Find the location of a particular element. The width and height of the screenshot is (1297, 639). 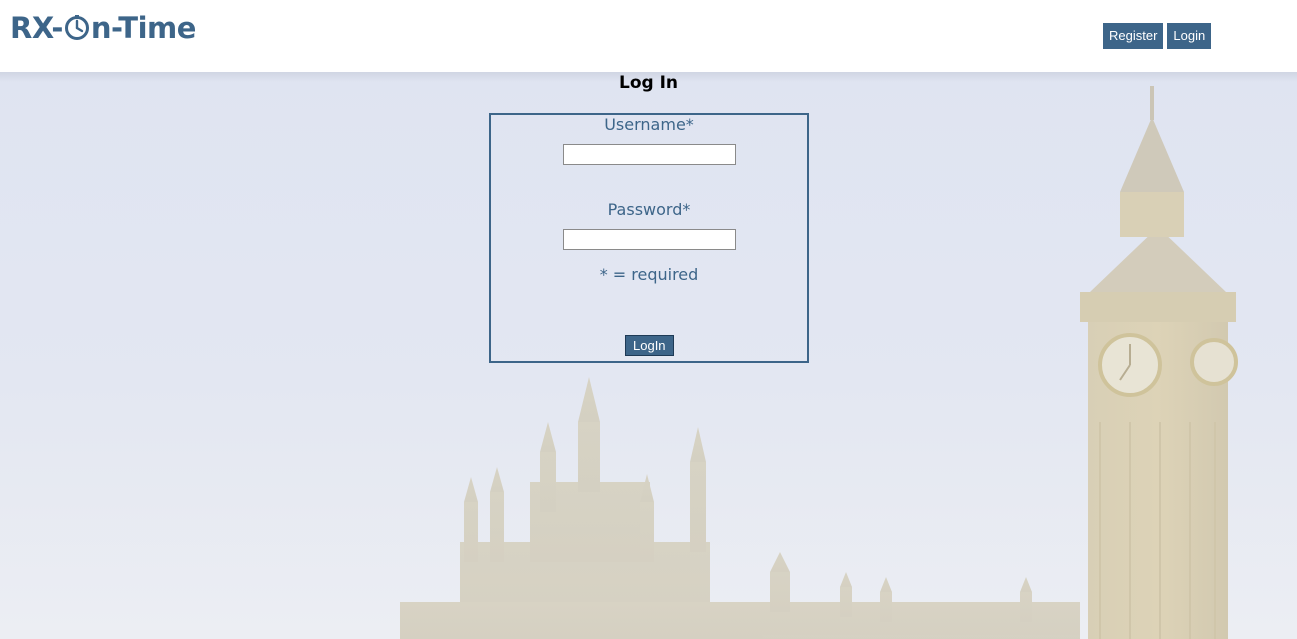

logo-text-prefix: RX- is located at coordinates (36, 28).